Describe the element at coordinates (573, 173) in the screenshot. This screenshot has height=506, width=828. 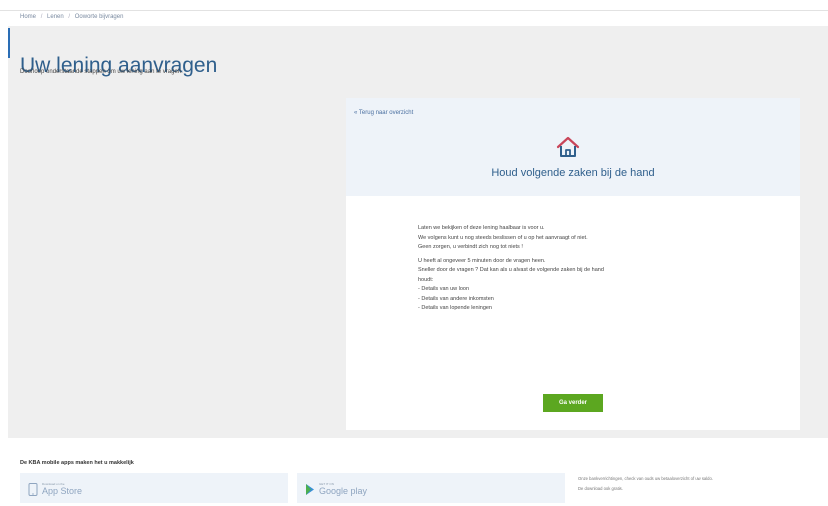
I see `card-title: Houd volgende zaken bij de hand` at that location.